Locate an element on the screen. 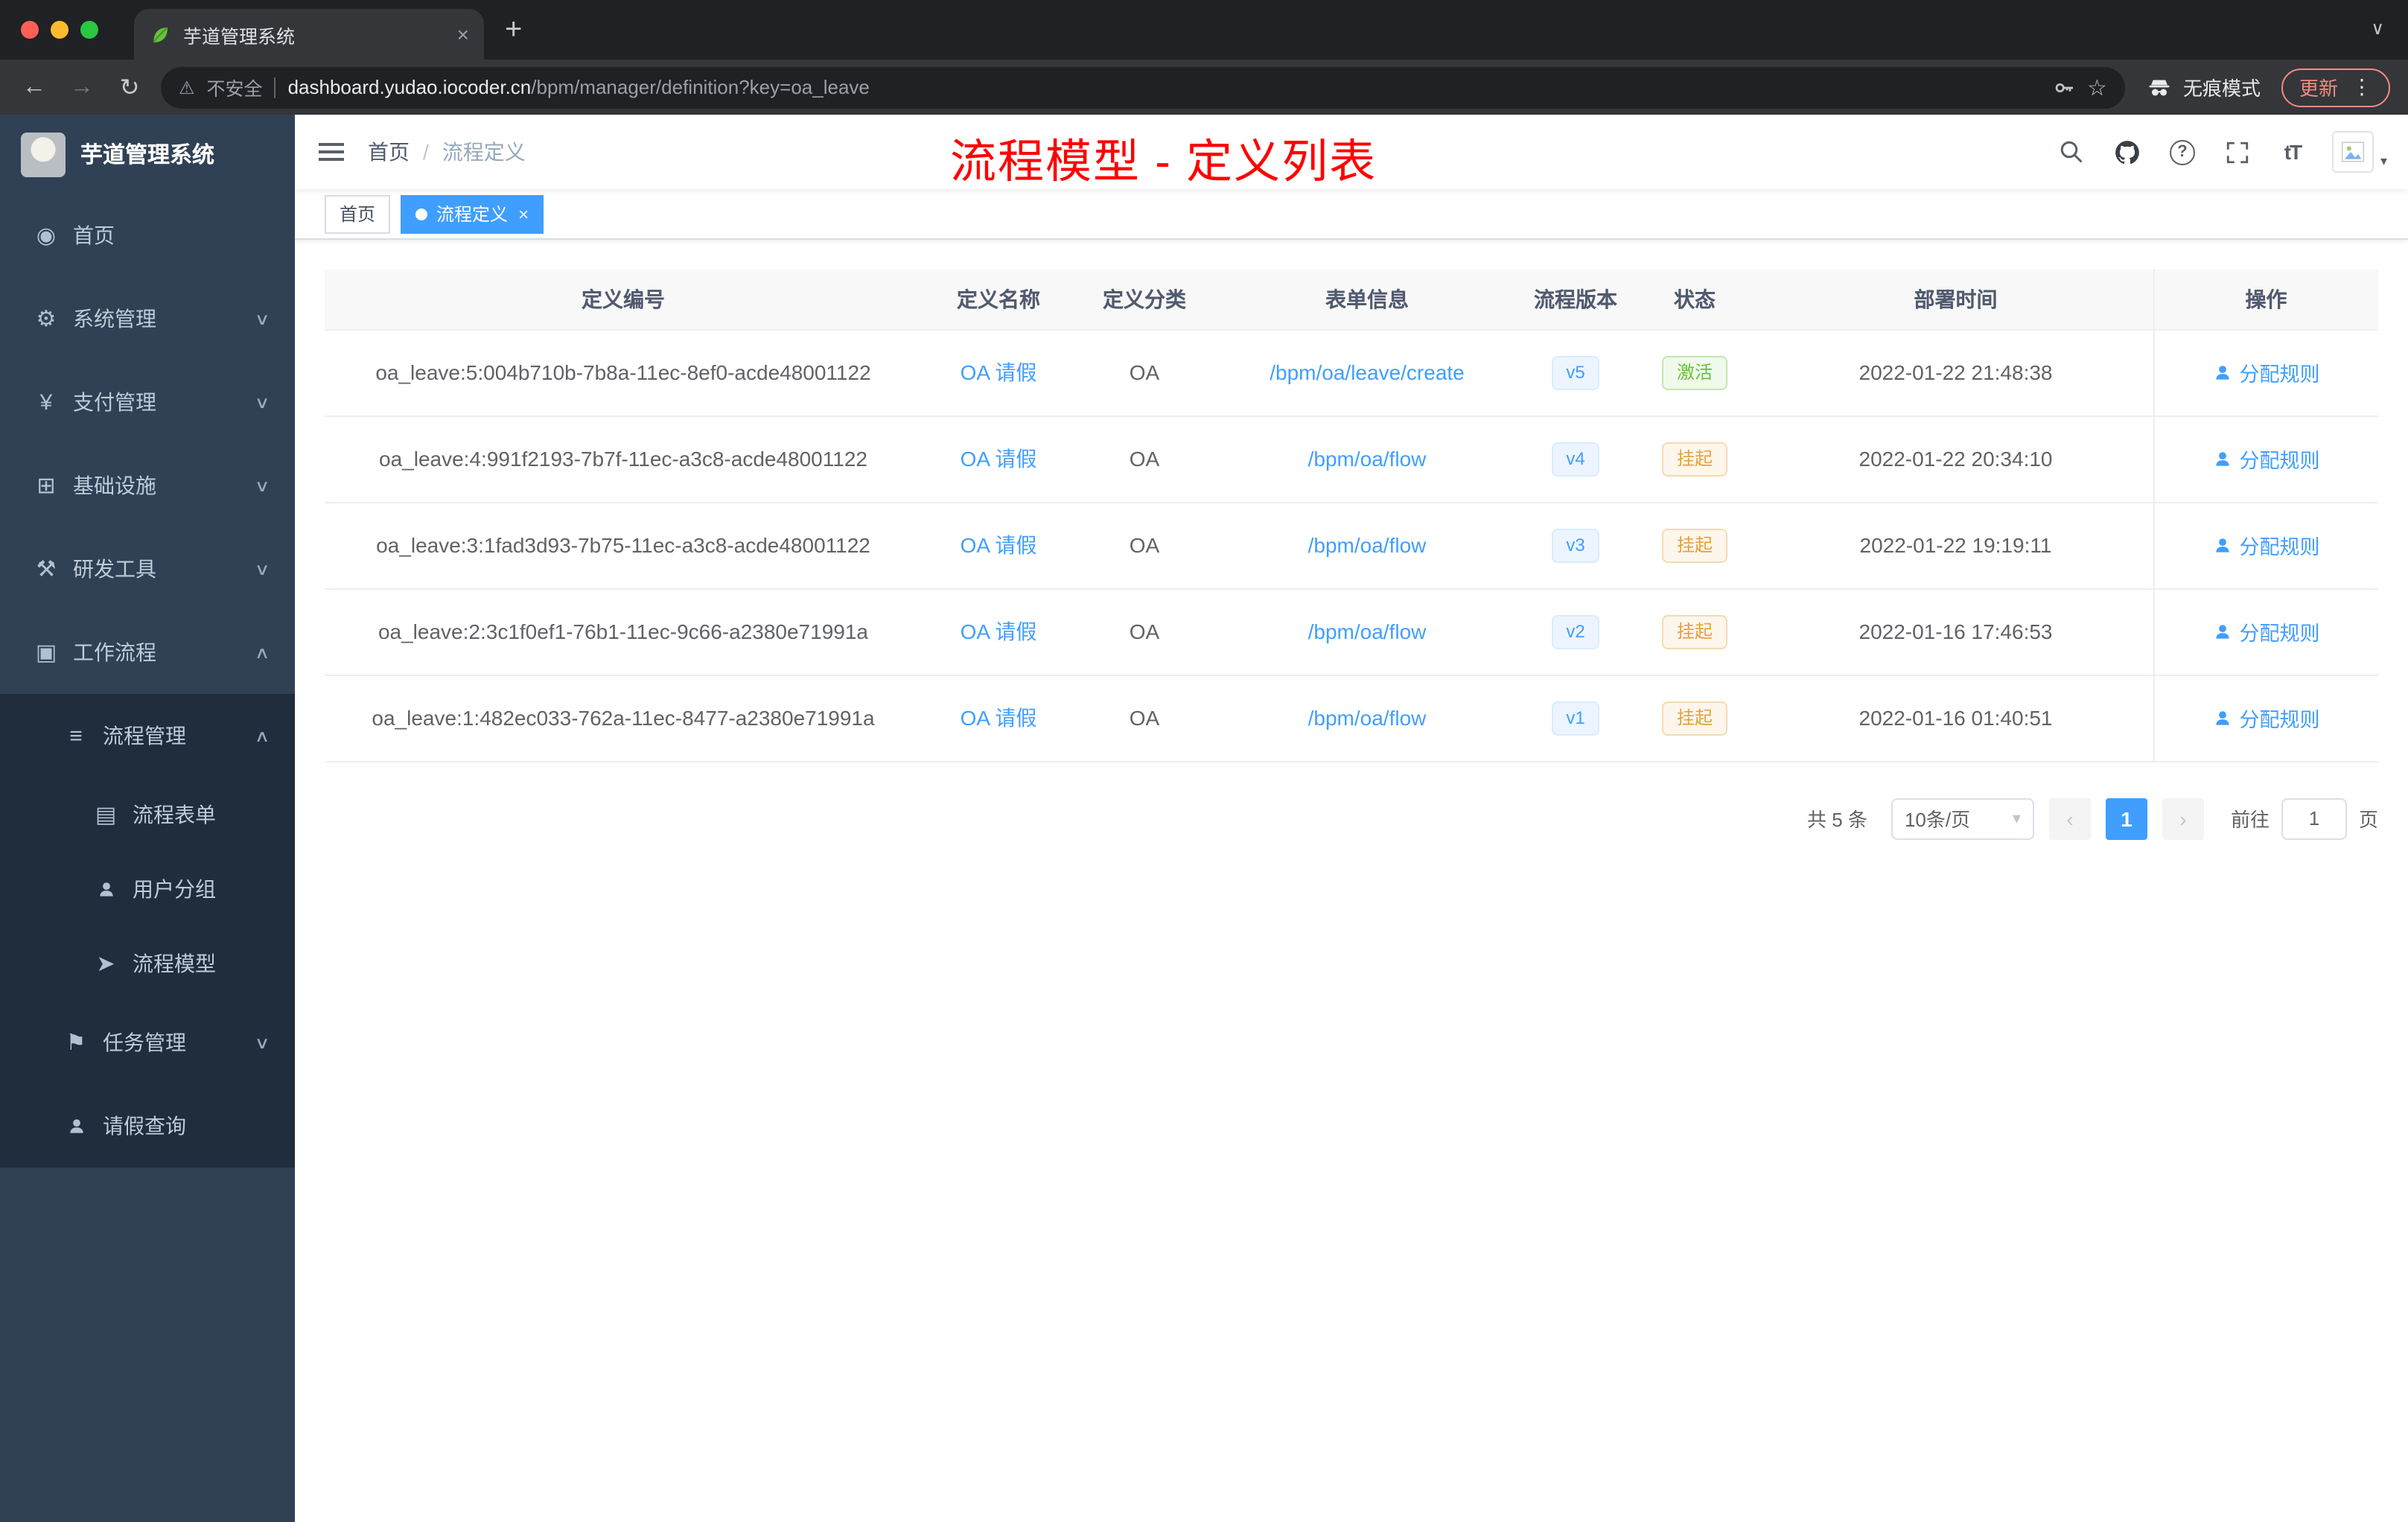 This screenshot has width=2408, height=1522. search-icon is located at coordinates (2072, 152).